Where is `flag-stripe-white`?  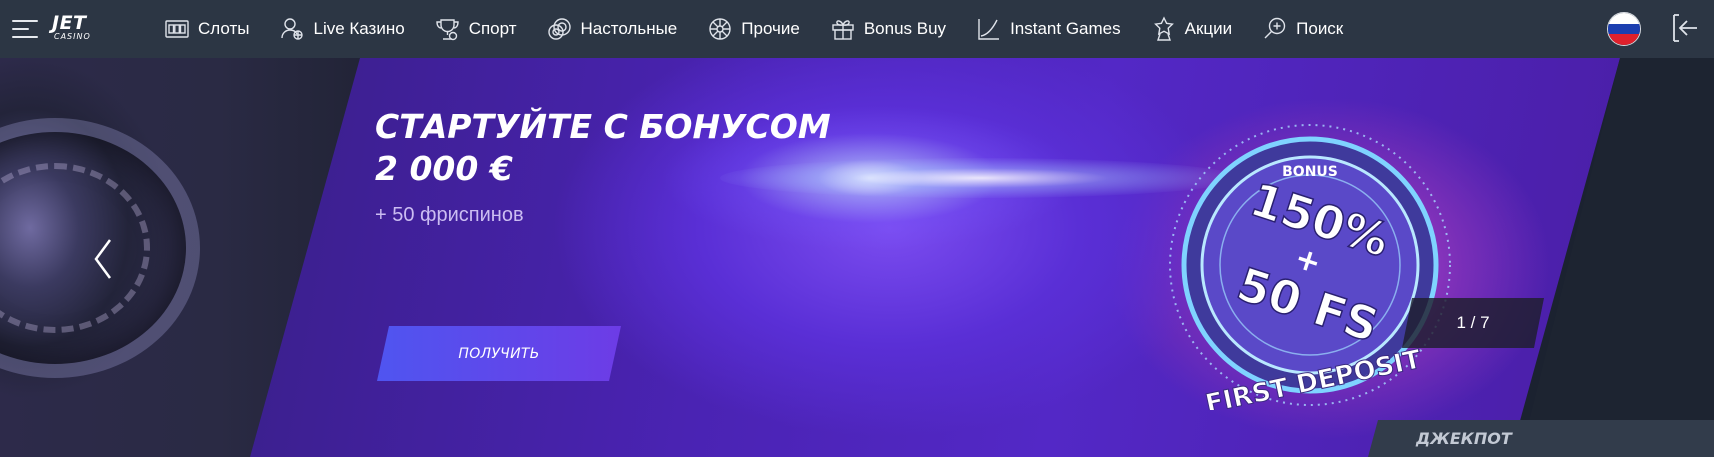
flag-stripe-white is located at coordinates (1624, 18).